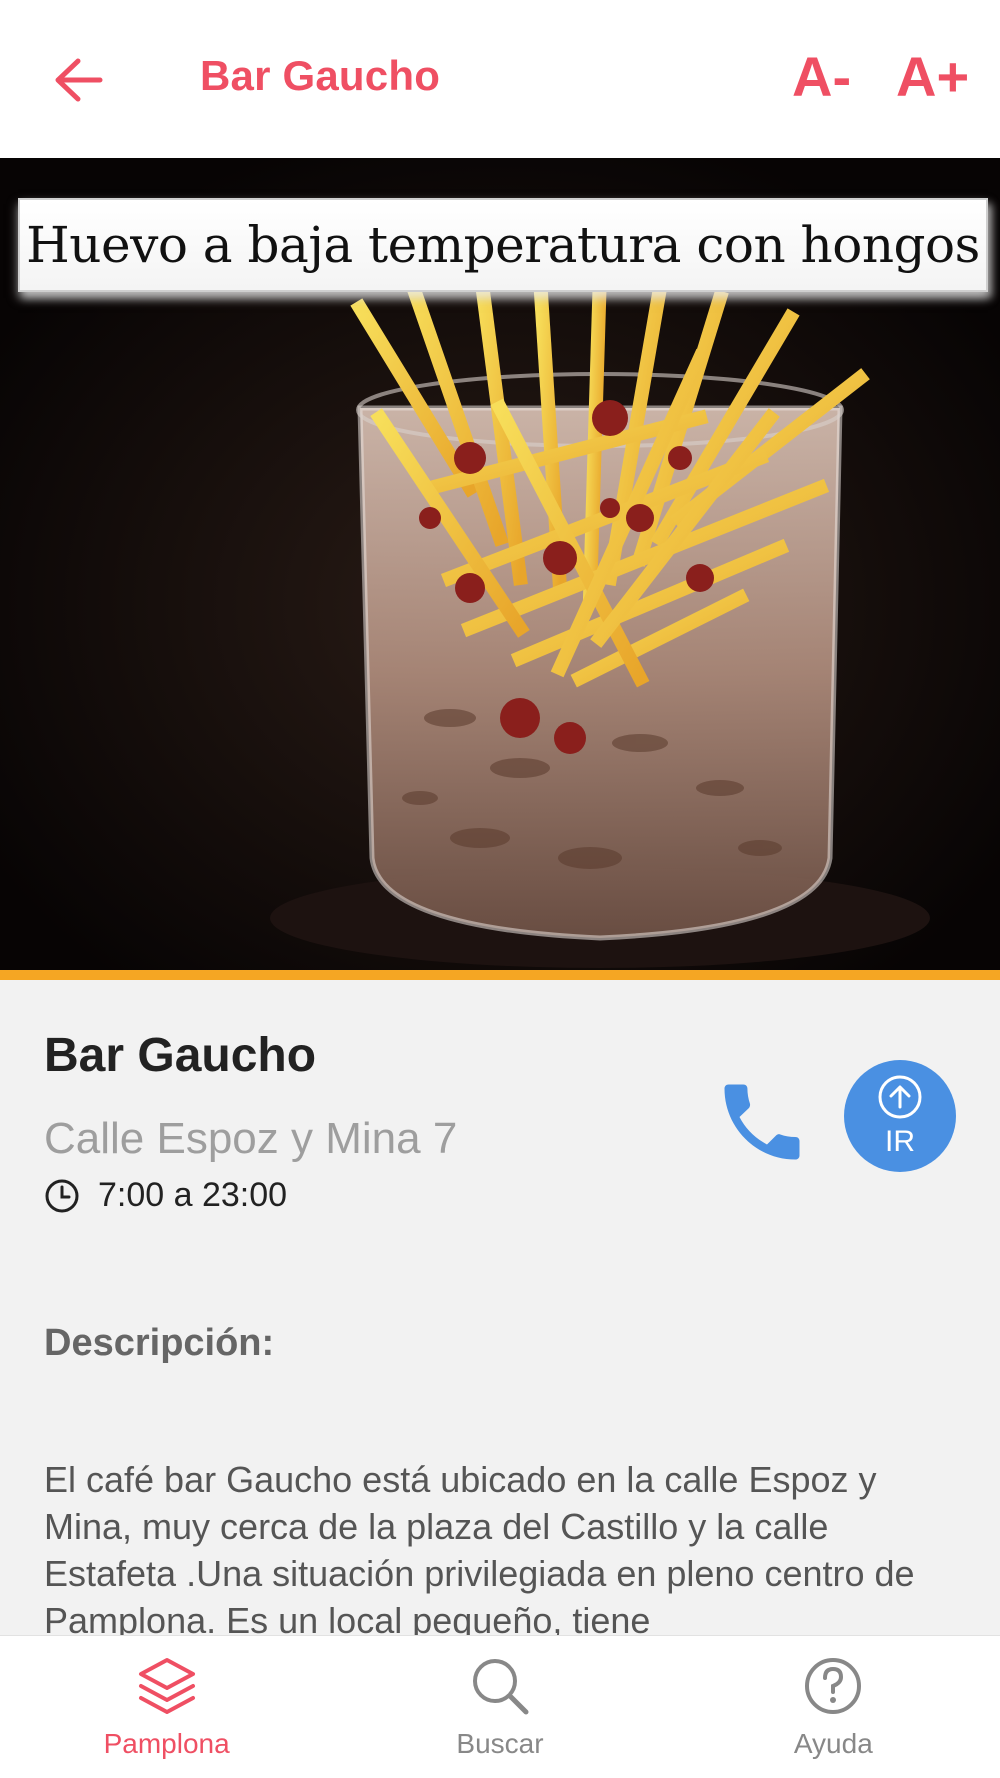 This screenshot has width=1000, height=1778. Describe the element at coordinates (821, 77) in the screenshot. I see `font-decrease-button: A-` at that location.